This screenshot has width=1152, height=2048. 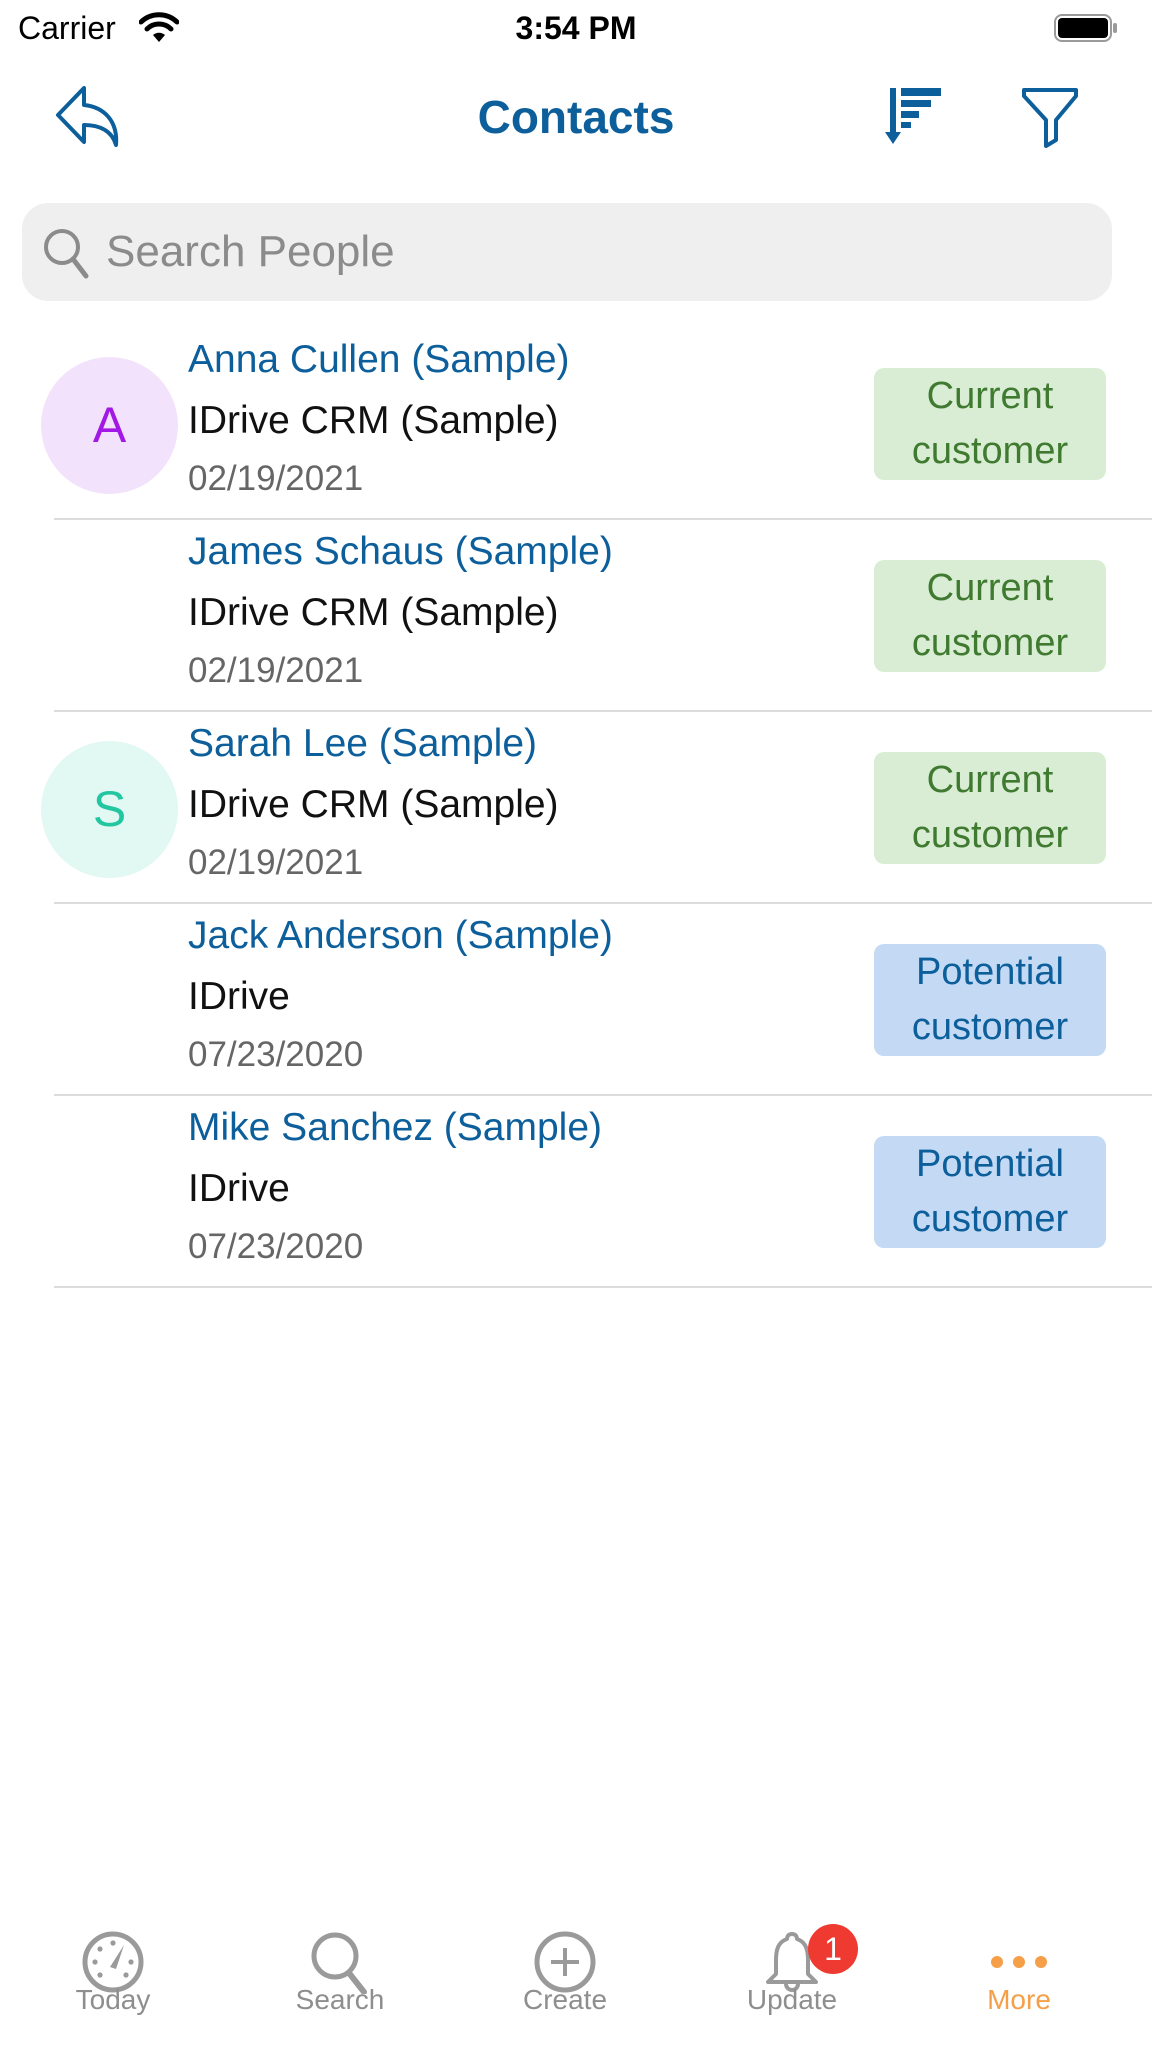 What do you see at coordinates (603, 1287) in the screenshot?
I see `row-divider` at bounding box center [603, 1287].